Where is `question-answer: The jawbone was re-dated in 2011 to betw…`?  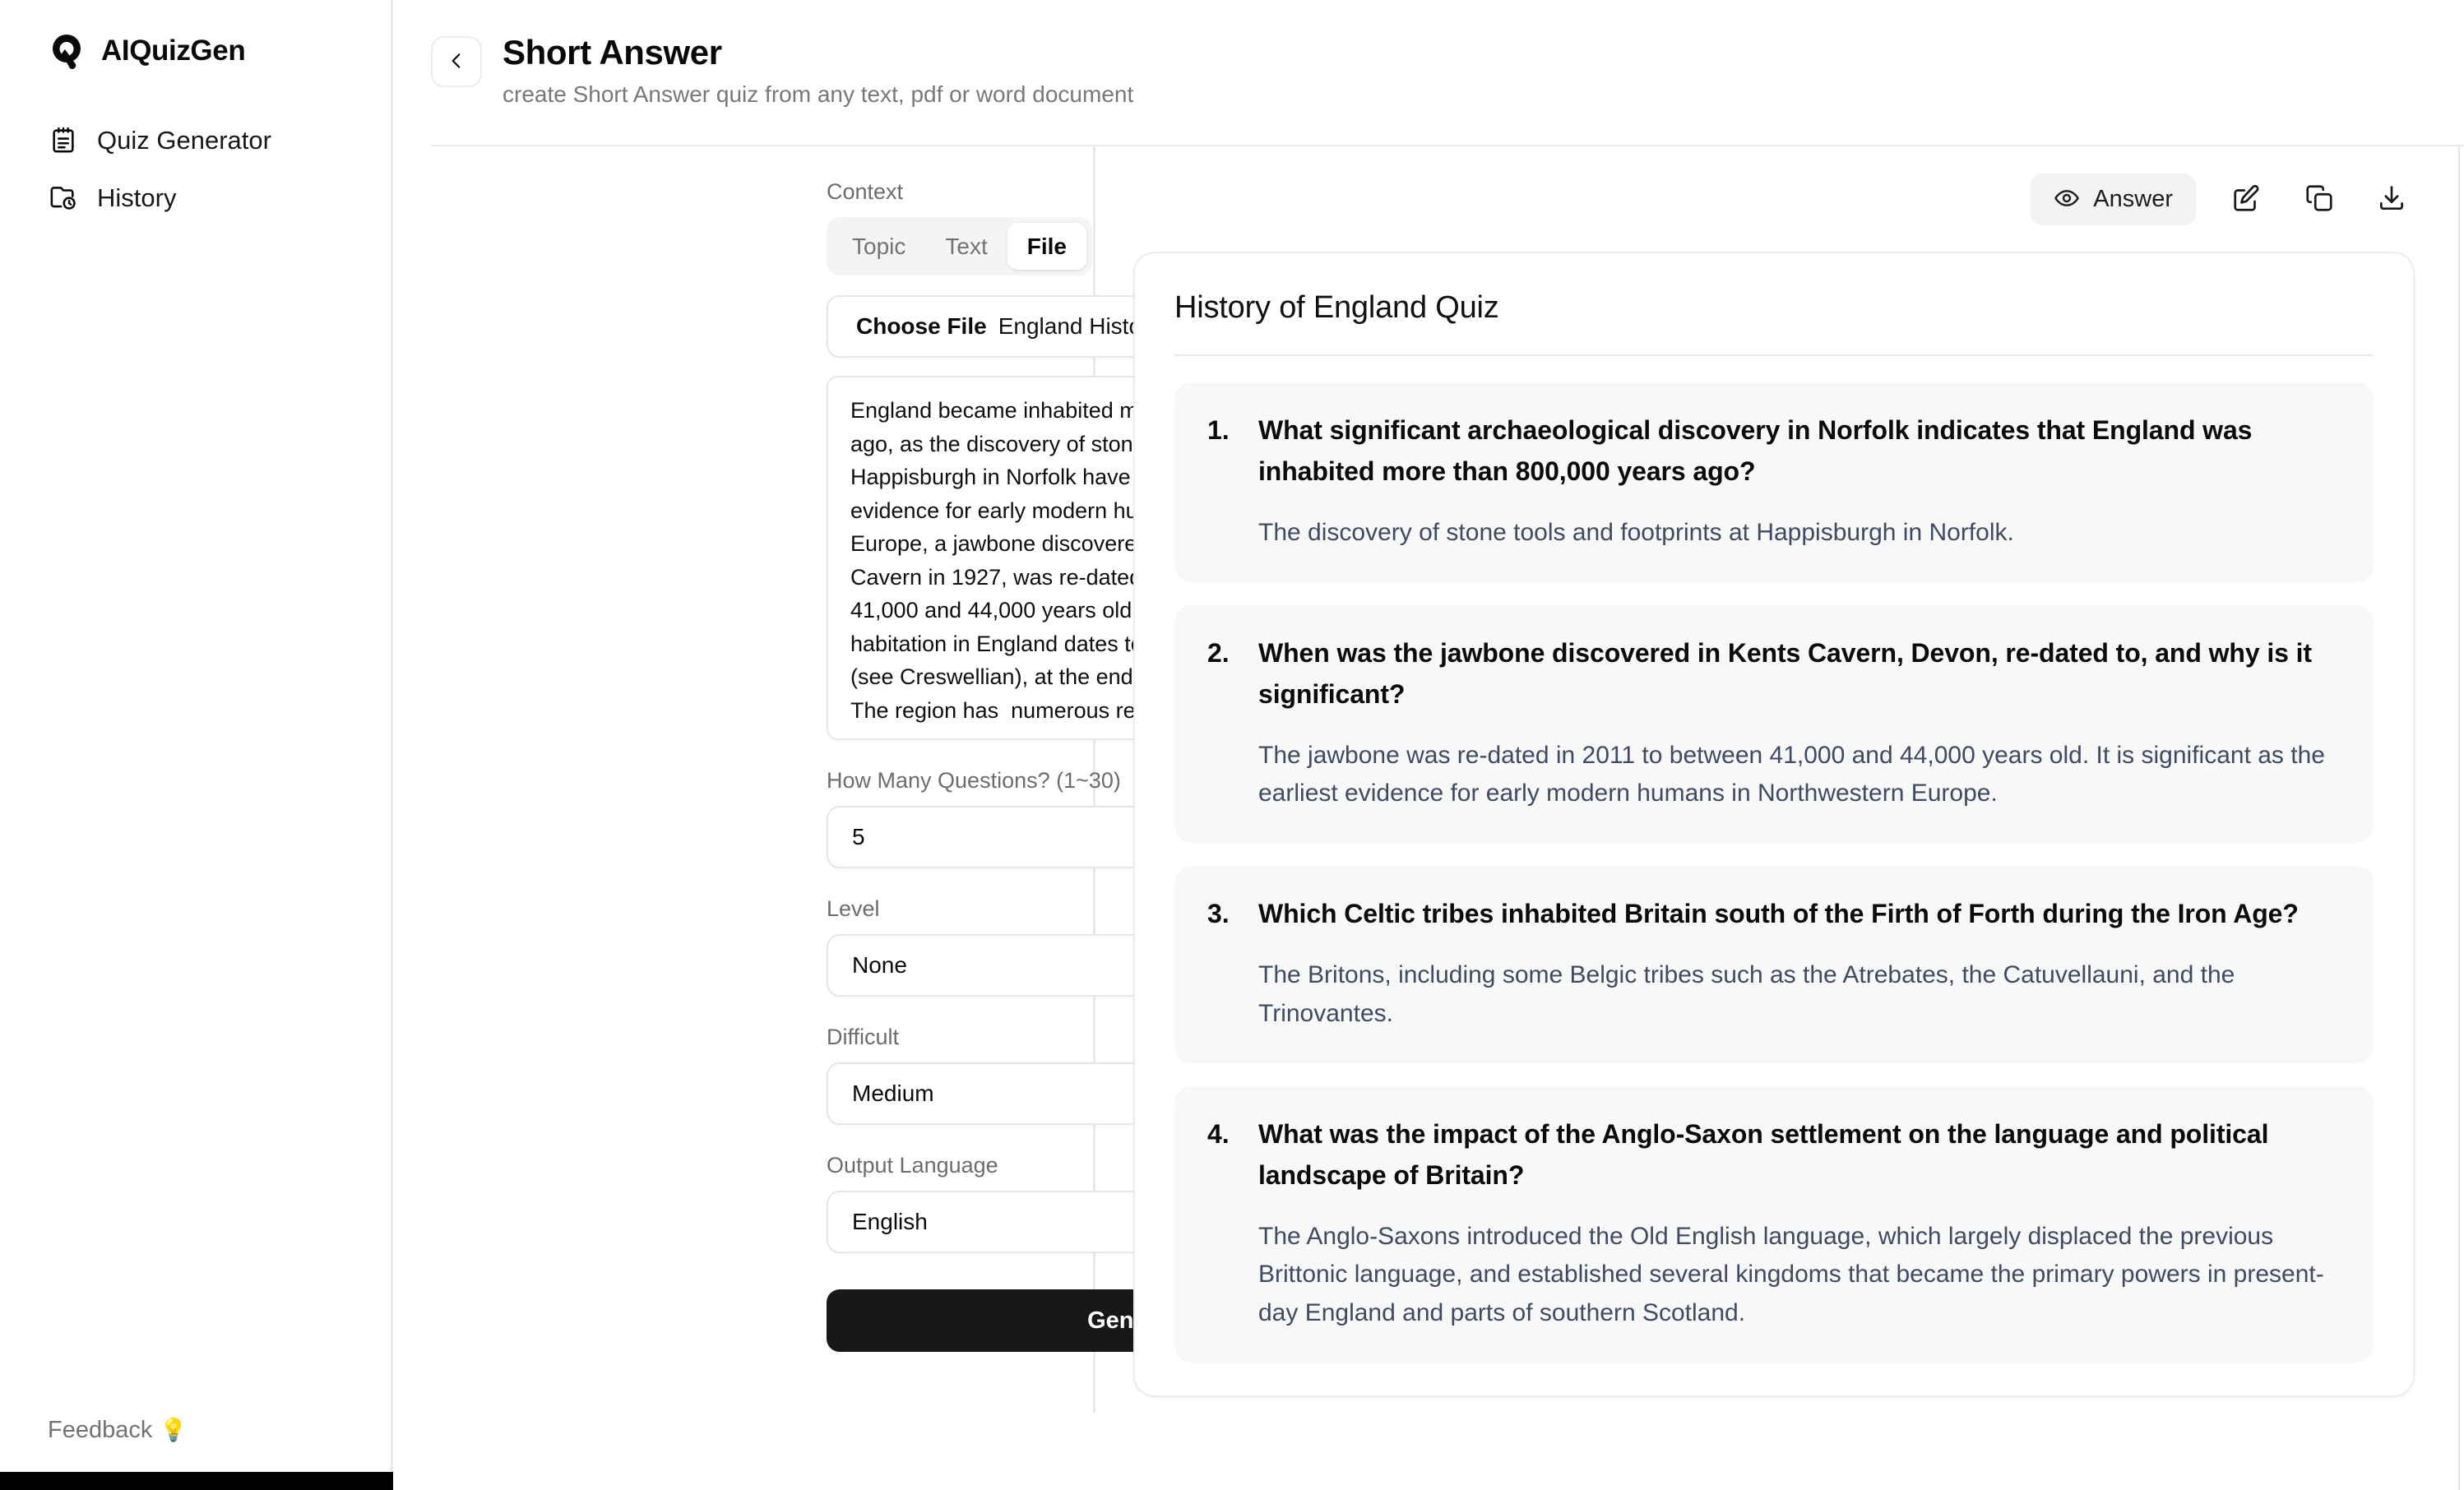
question-answer: The jawbone was re-dated in 2011 to betw… is located at coordinates (1791, 774).